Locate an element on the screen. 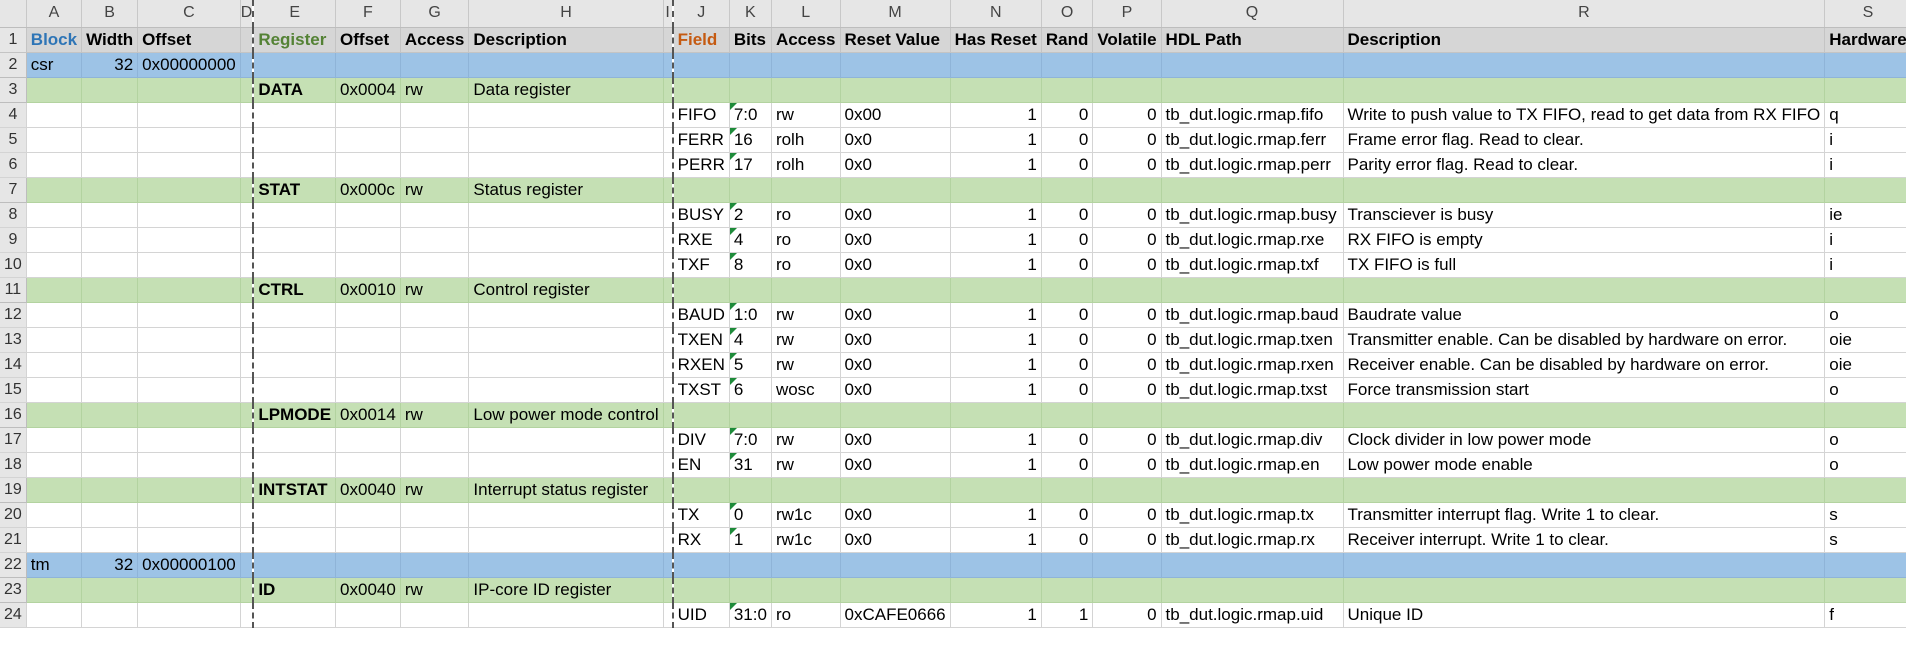 Image resolution: width=1906 pixels, height=658 pixels. row-header: 9 is located at coordinates (13, 240).